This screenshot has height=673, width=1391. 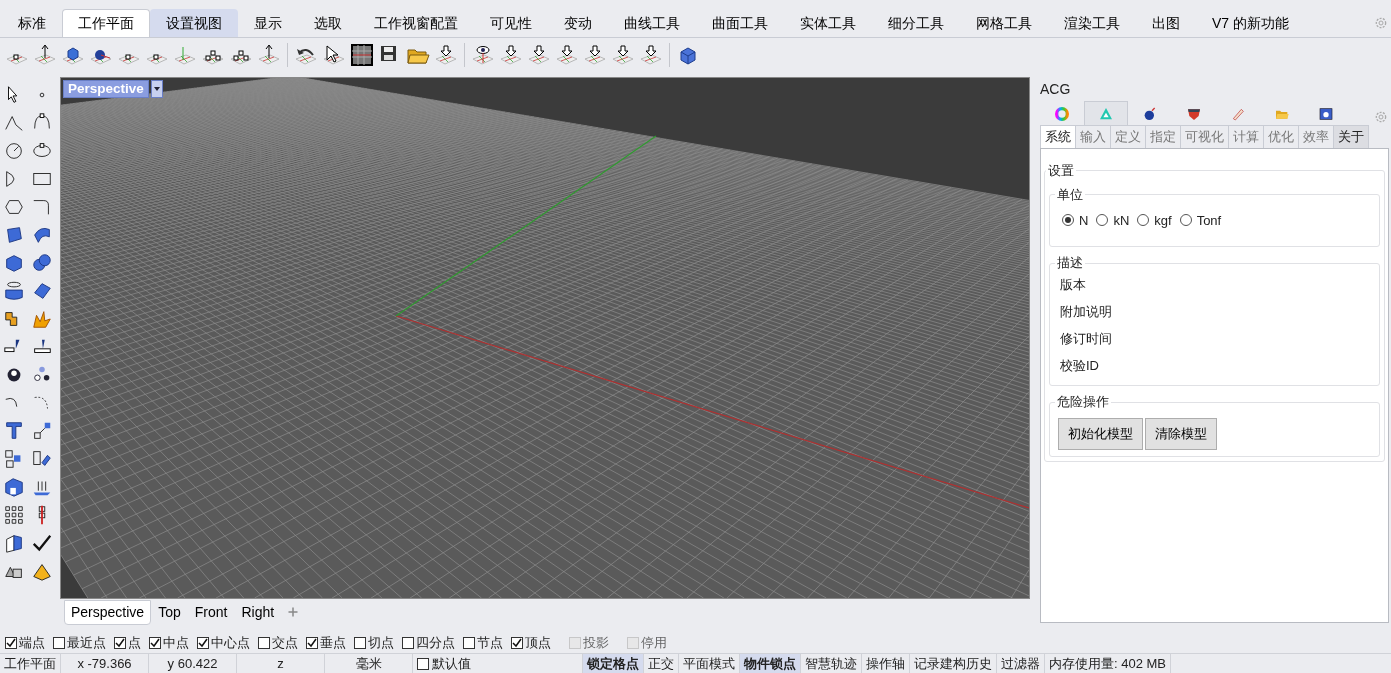 I want to click on status-toggle: 过滤器, so click(x=1021, y=663).